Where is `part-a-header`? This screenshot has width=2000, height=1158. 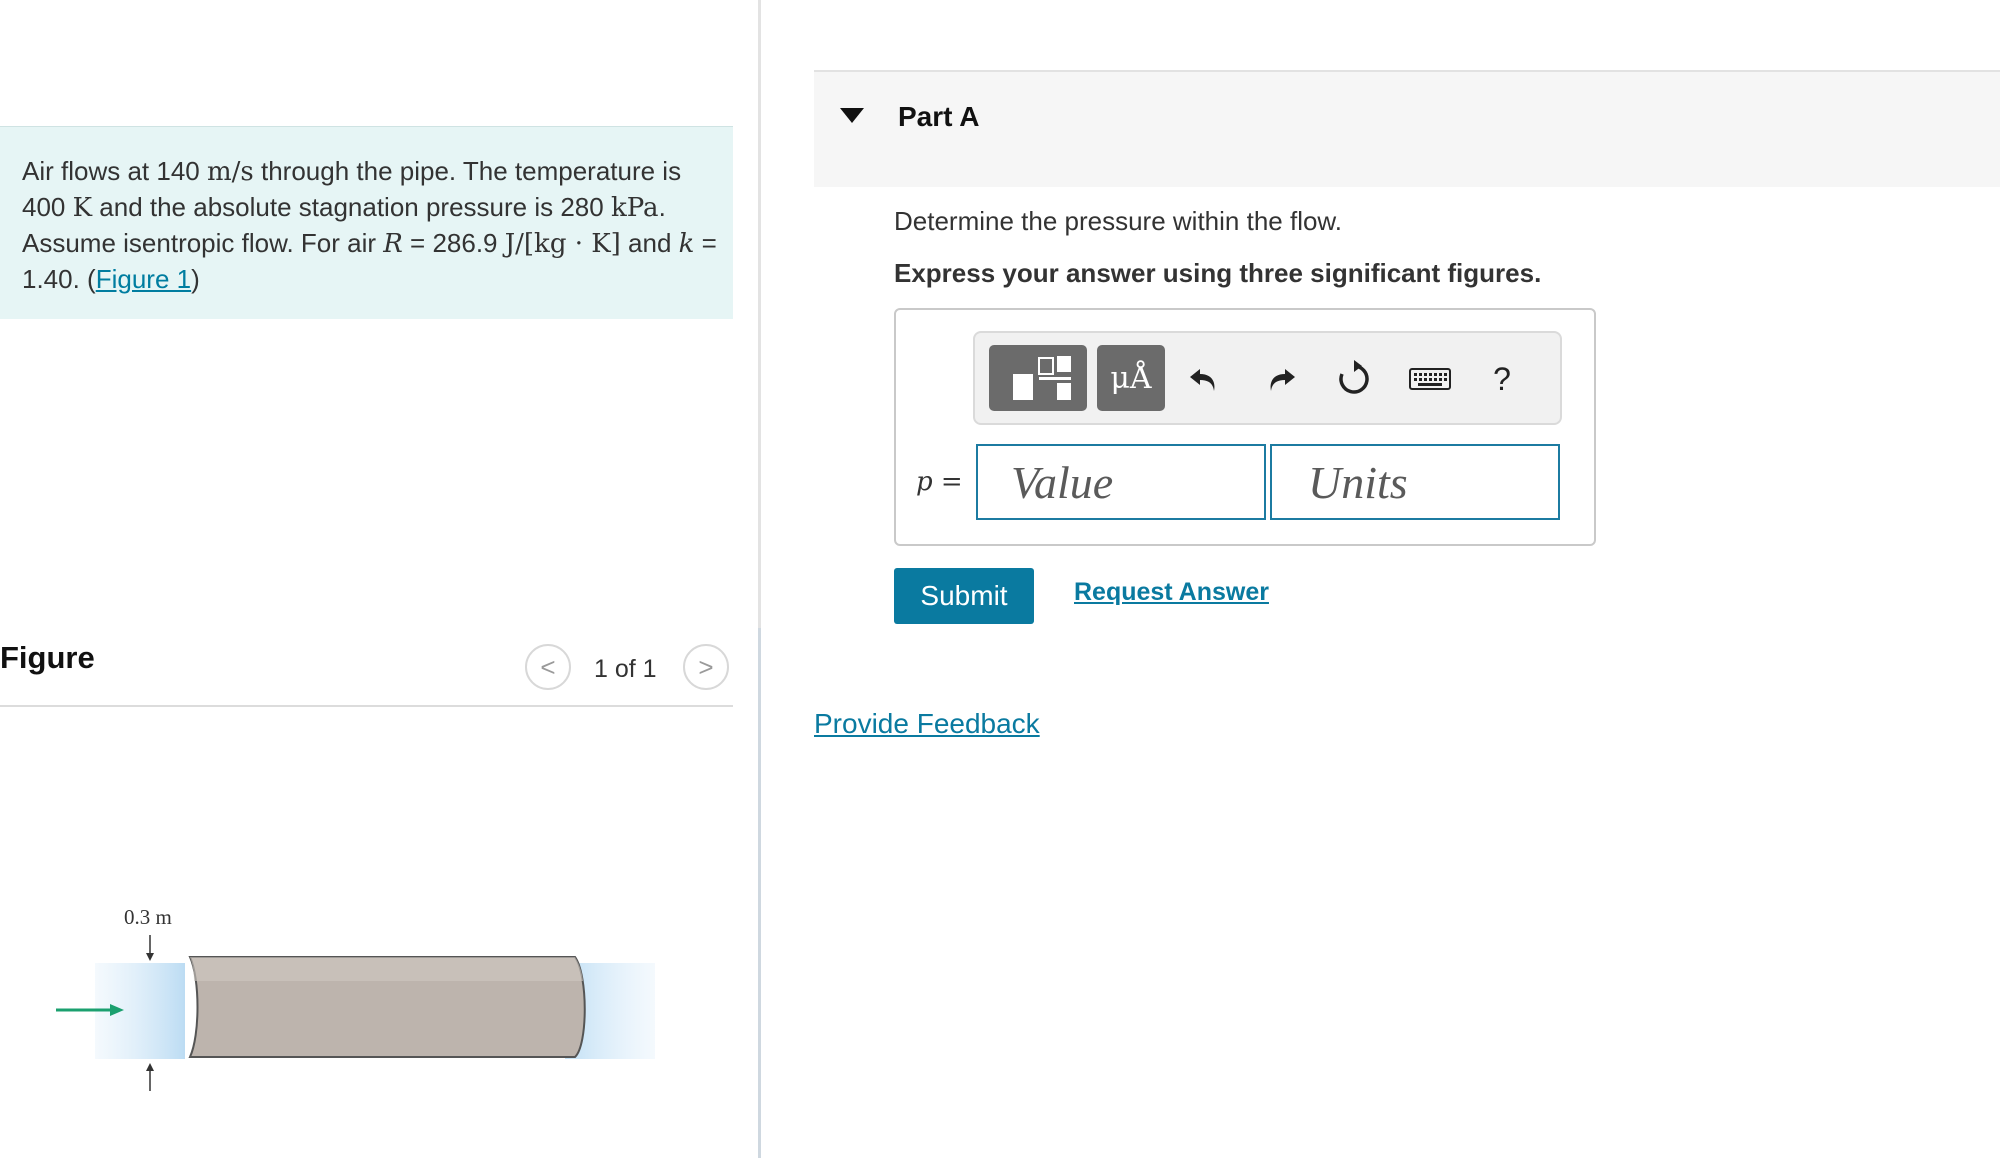 part-a-header is located at coordinates (1407, 128).